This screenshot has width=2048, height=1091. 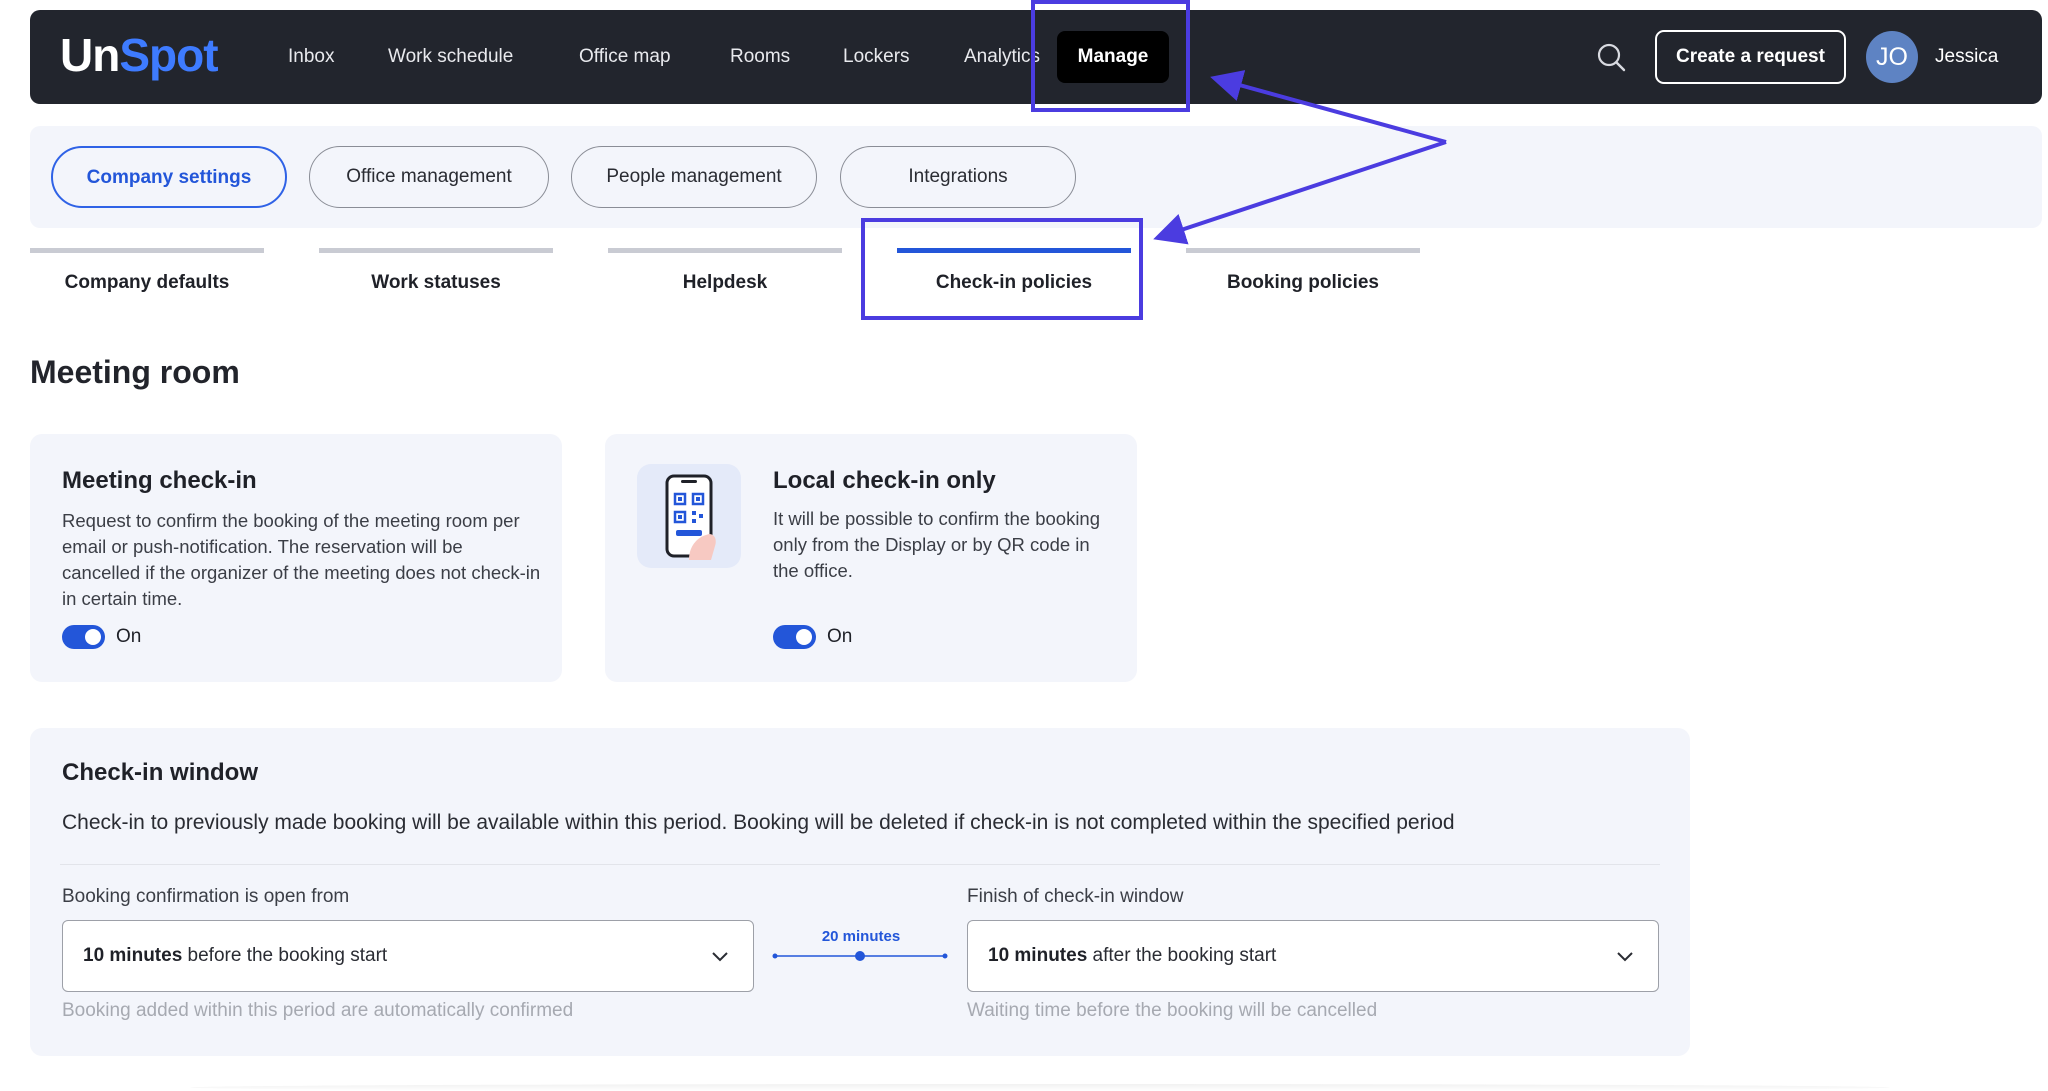 What do you see at coordinates (1303, 282) in the screenshot?
I see `subtab-label: Booking policies` at bounding box center [1303, 282].